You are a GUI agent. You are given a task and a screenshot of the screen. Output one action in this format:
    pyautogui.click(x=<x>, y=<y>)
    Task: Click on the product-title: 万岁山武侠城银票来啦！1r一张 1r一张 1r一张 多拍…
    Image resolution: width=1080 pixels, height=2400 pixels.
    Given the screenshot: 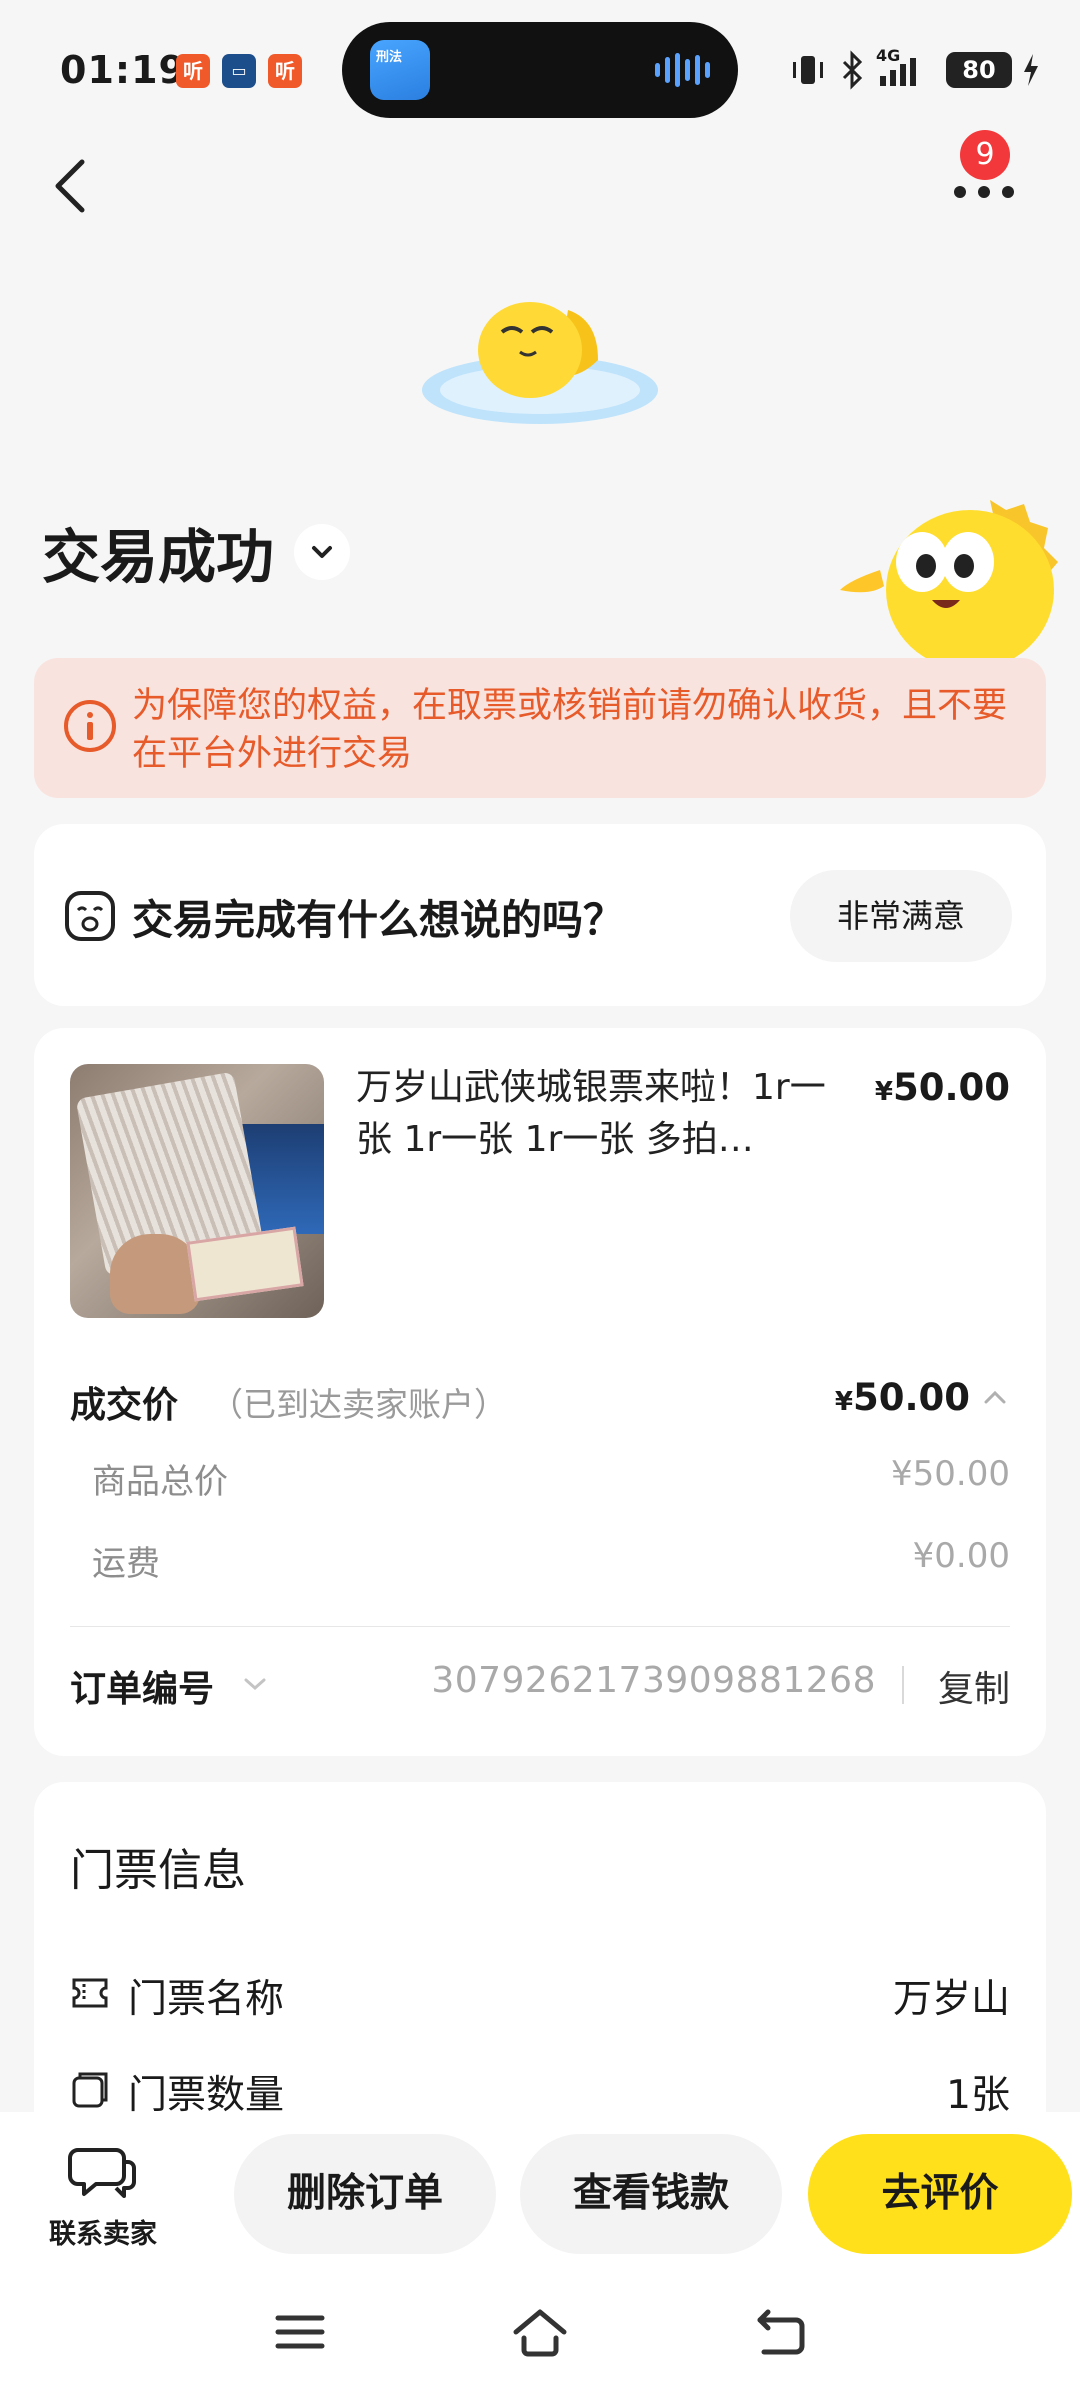 What is the action you would take?
    pyautogui.click(x=606, y=1114)
    